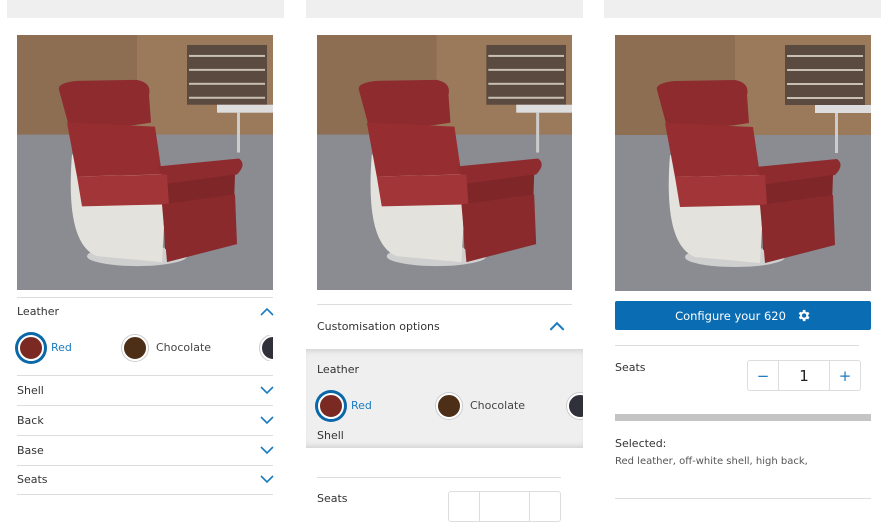 This screenshot has width=888, height=522. I want to click on customisation-options-header: Customisation options, so click(378, 326).